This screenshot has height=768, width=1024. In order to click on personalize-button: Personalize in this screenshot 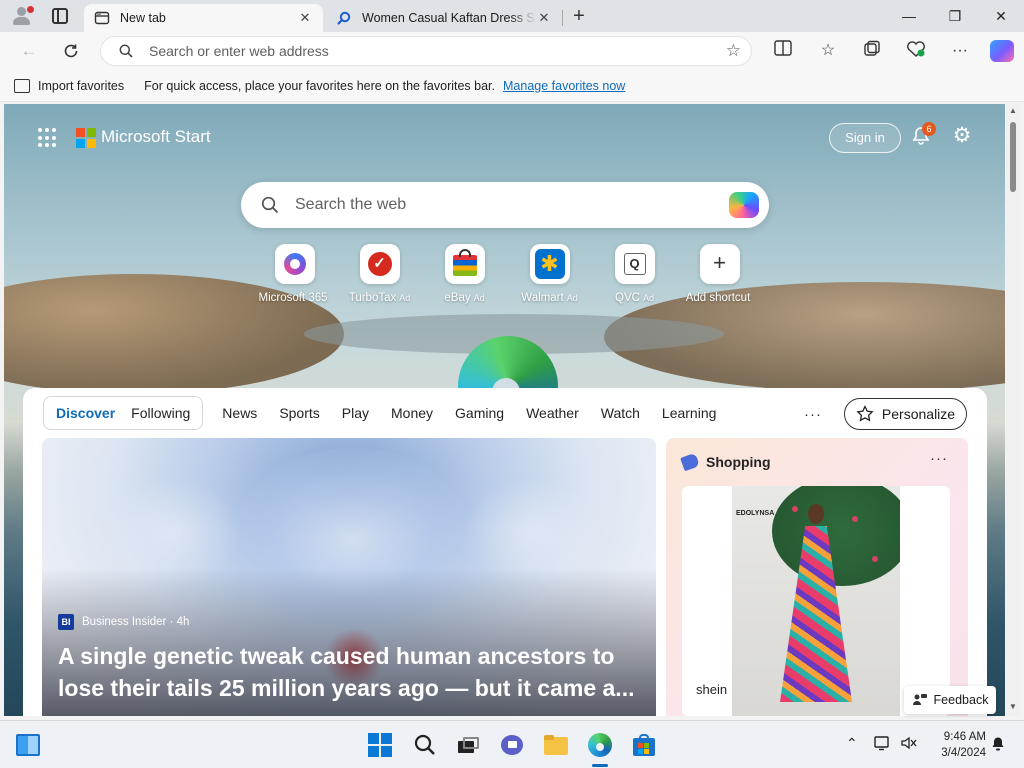, I will do `click(905, 414)`.